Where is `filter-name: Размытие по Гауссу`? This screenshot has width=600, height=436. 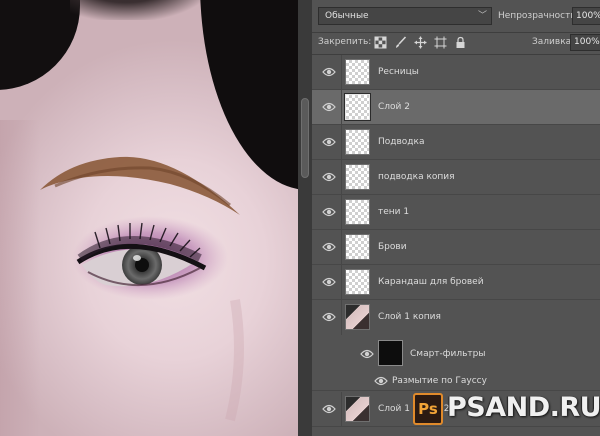 filter-name: Размытие по Гауссу is located at coordinates (439, 381).